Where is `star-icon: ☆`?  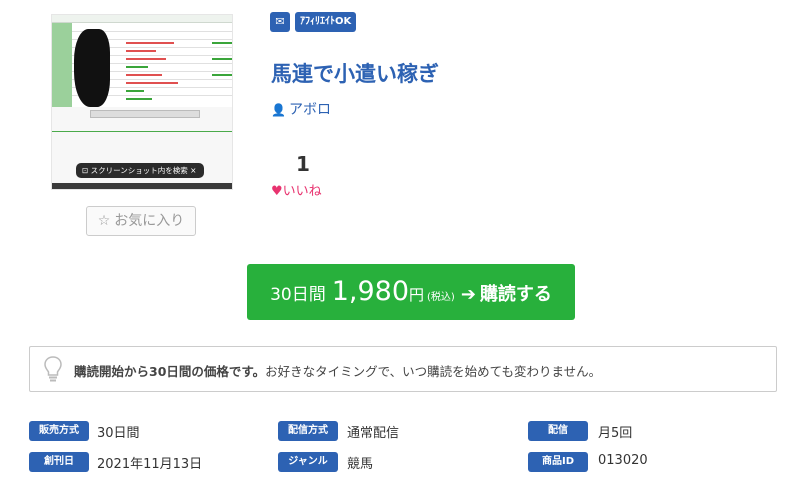
star-icon: ☆ is located at coordinates (104, 221).